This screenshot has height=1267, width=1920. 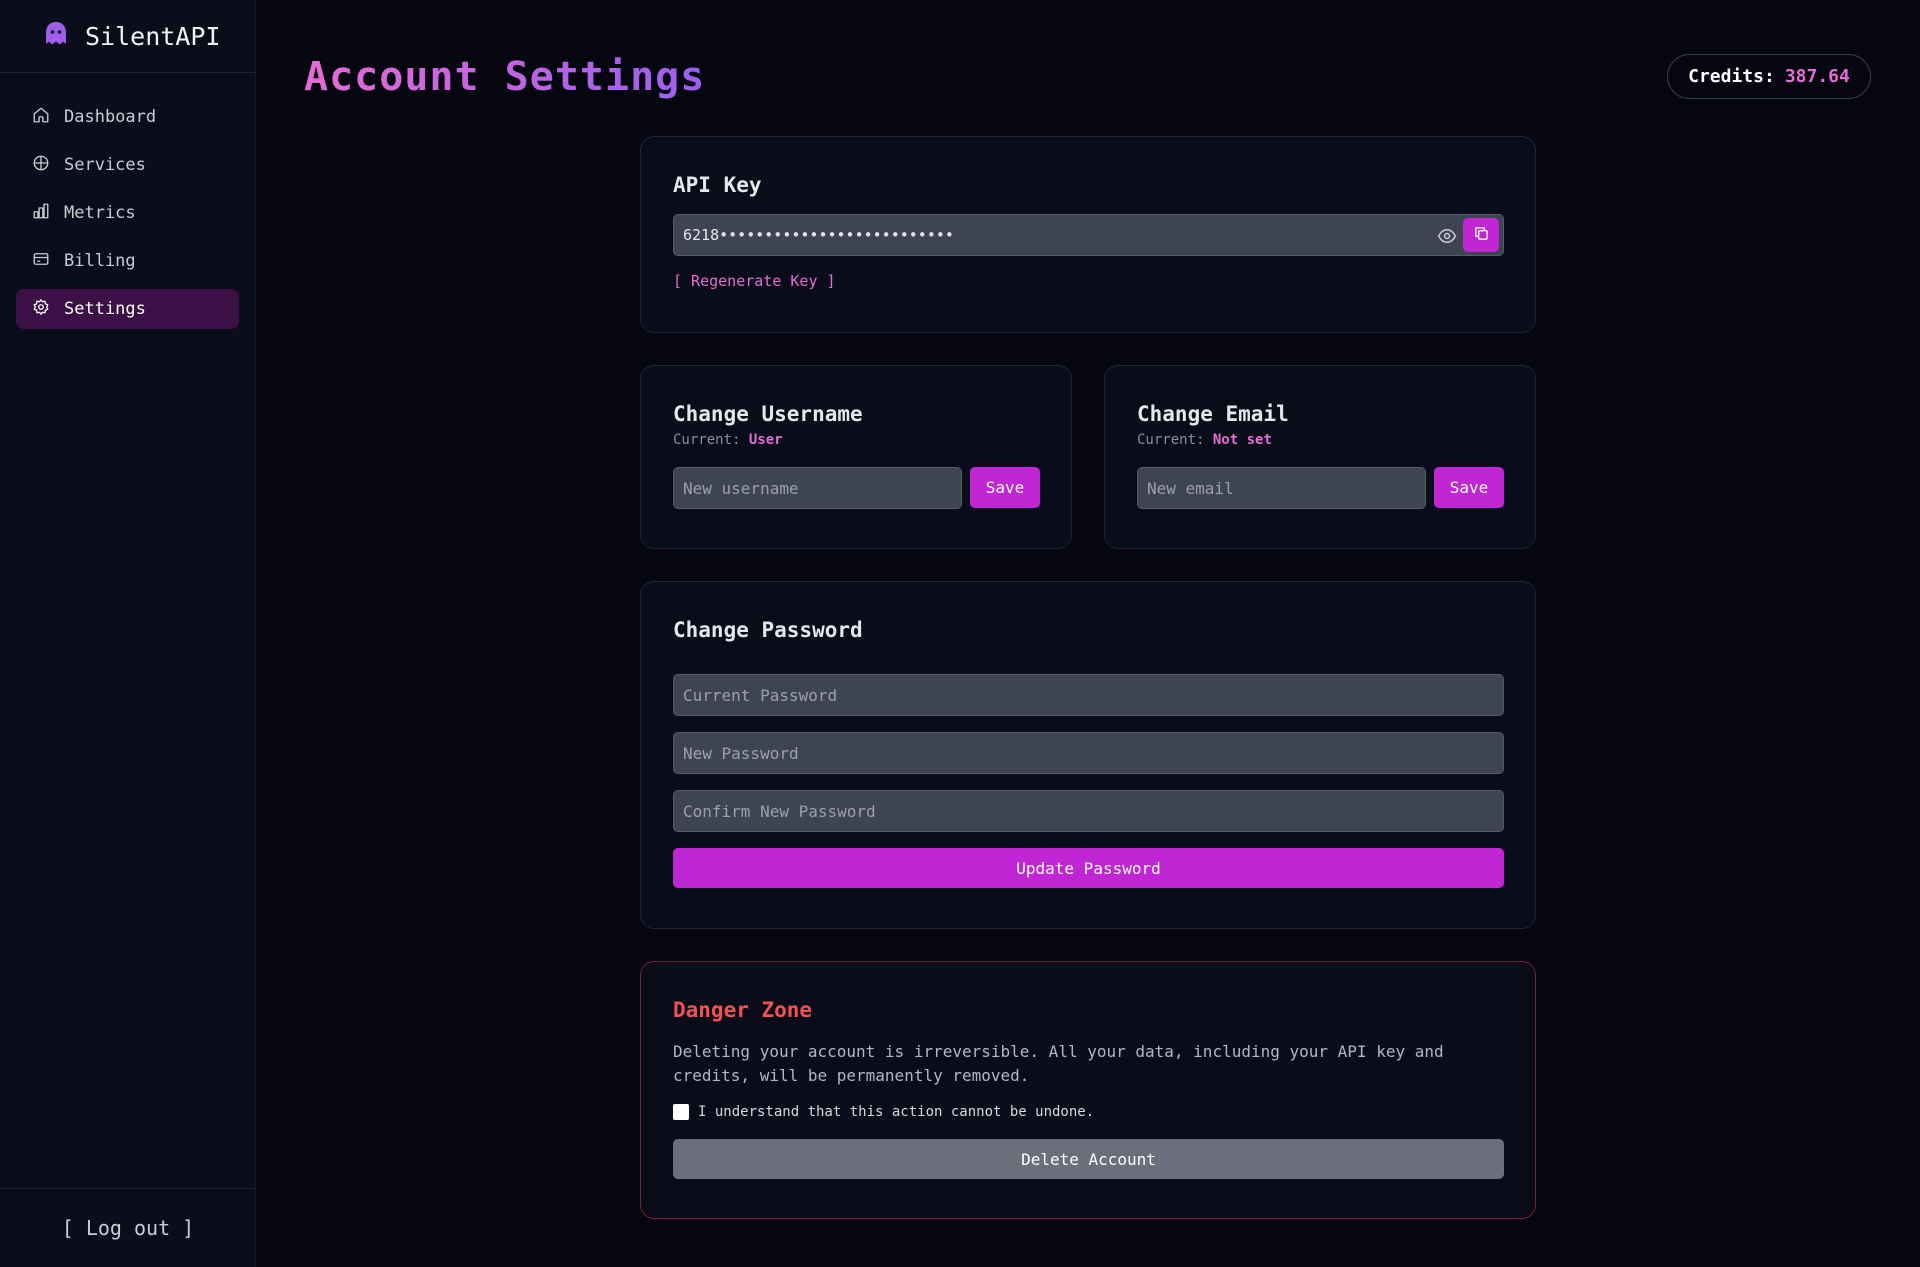 I want to click on sidebar-item-settings: Settings, so click(x=127, y=309).